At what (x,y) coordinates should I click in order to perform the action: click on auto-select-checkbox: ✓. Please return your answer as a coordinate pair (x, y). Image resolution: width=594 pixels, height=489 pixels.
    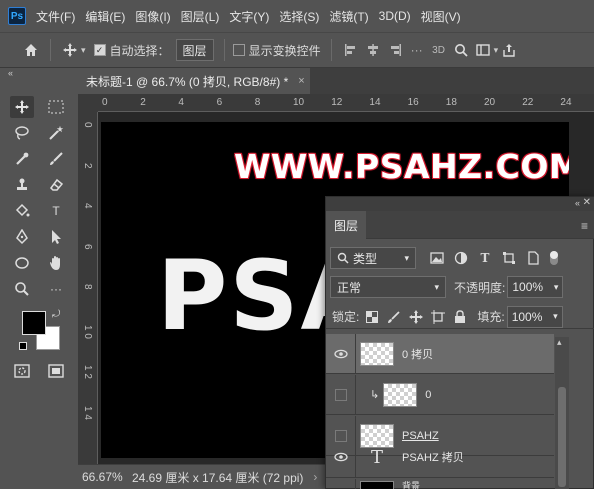
    Looking at the image, I should click on (99, 50).